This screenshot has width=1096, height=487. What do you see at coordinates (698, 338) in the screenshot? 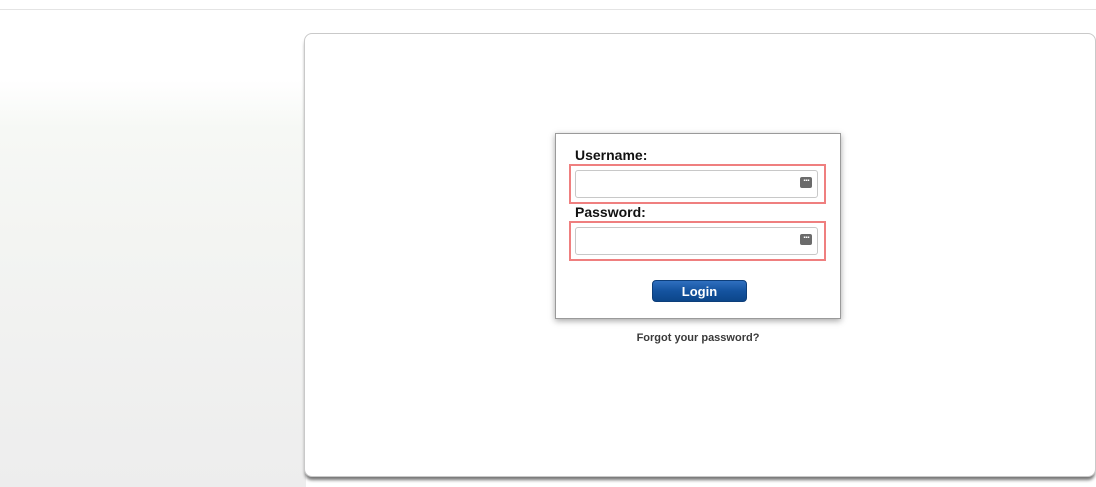
I see `forgot-password-link: Forgot your password?` at bounding box center [698, 338].